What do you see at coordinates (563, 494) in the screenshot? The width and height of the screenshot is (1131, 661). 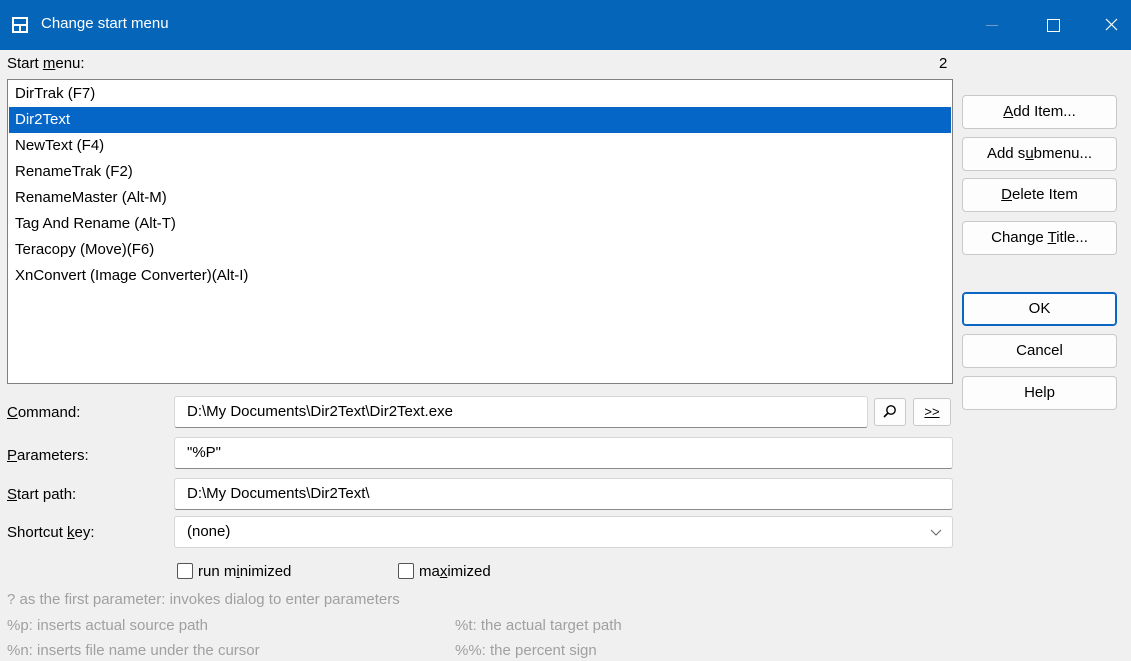 I see `start-path-input: D:\My Documents\Dir2Text\` at bounding box center [563, 494].